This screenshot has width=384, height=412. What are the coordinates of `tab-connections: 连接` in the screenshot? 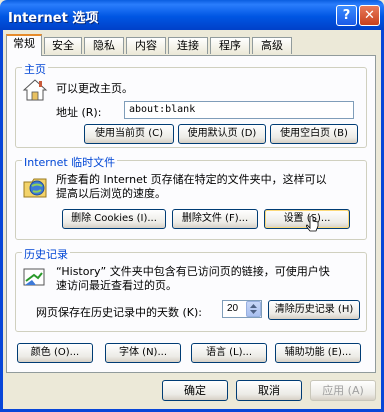 It's located at (188, 45).